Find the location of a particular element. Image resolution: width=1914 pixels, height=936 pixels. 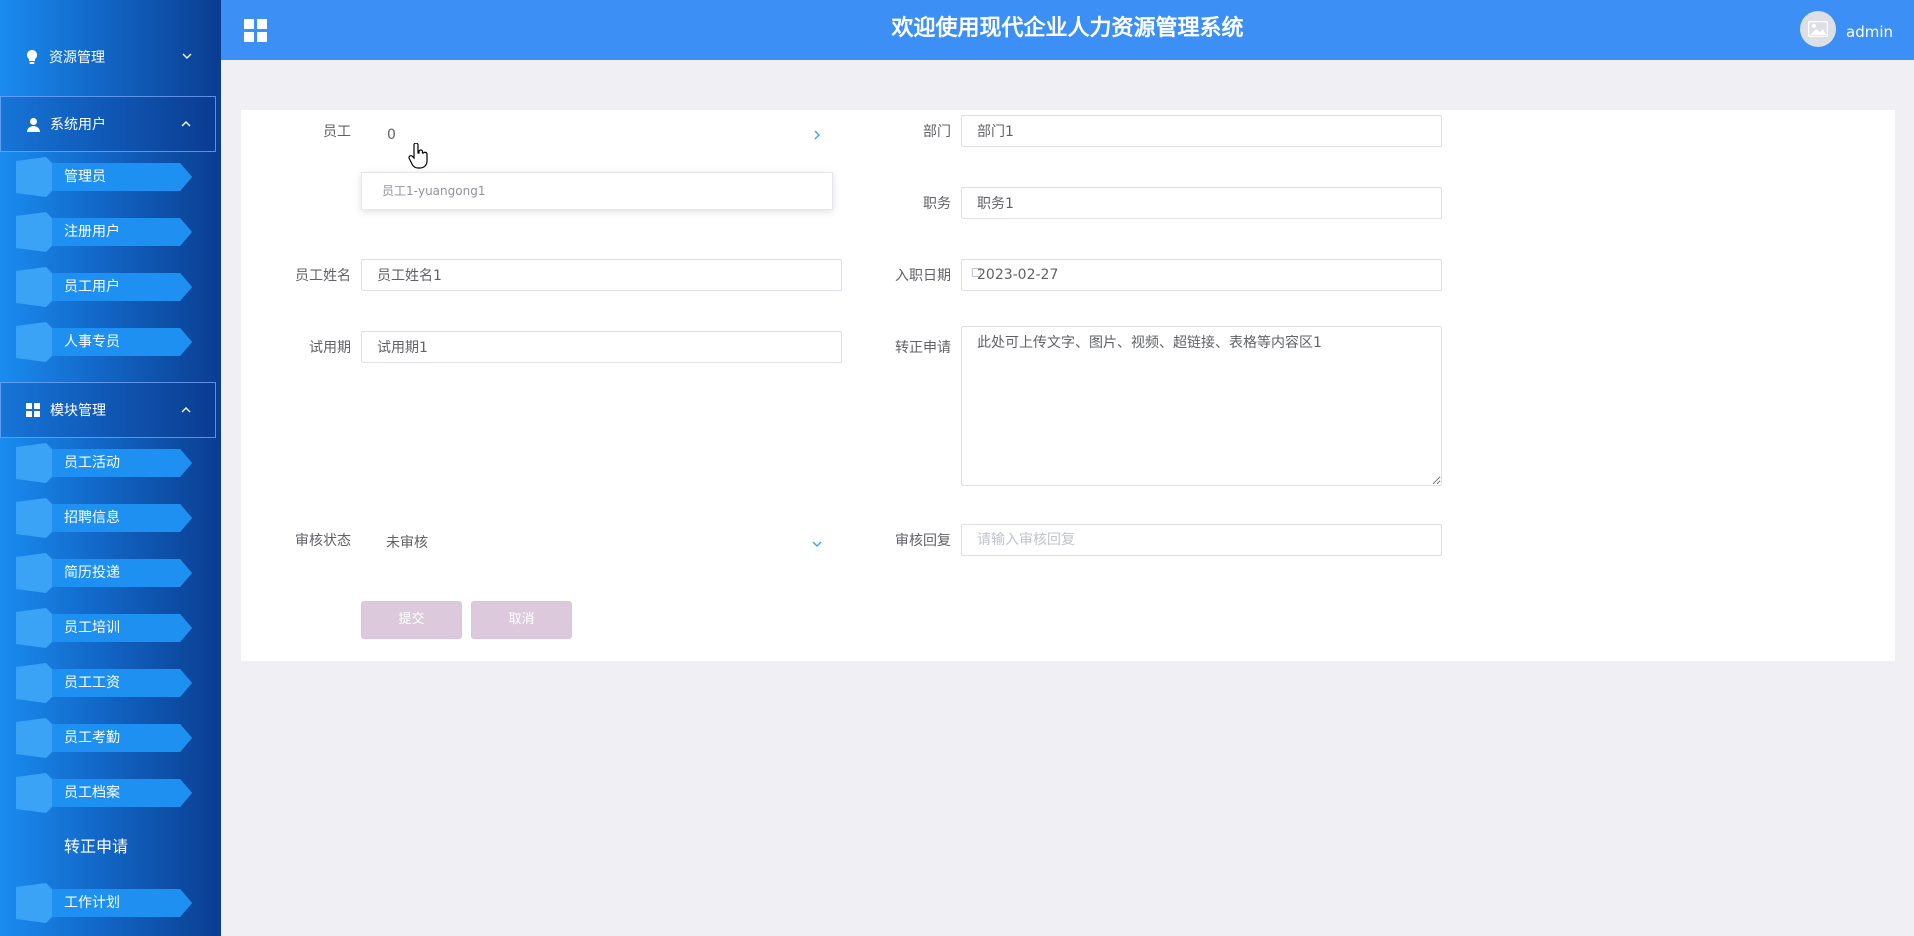

review-status-label: 审核状态 is located at coordinates (323, 541).